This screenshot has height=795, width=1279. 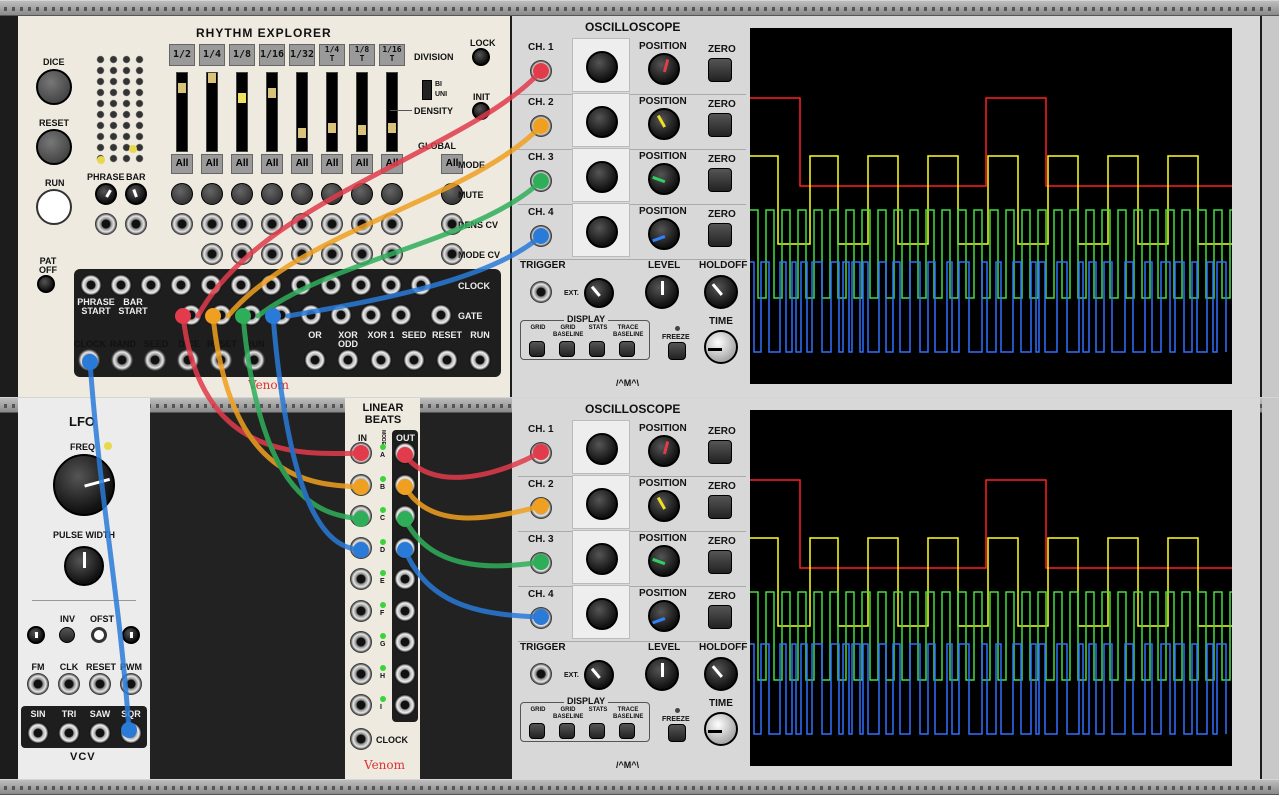 What do you see at coordinates (361, 547) in the screenshot?
I see `linear-beats-in-jack-D` at bounding box center [361, 547].